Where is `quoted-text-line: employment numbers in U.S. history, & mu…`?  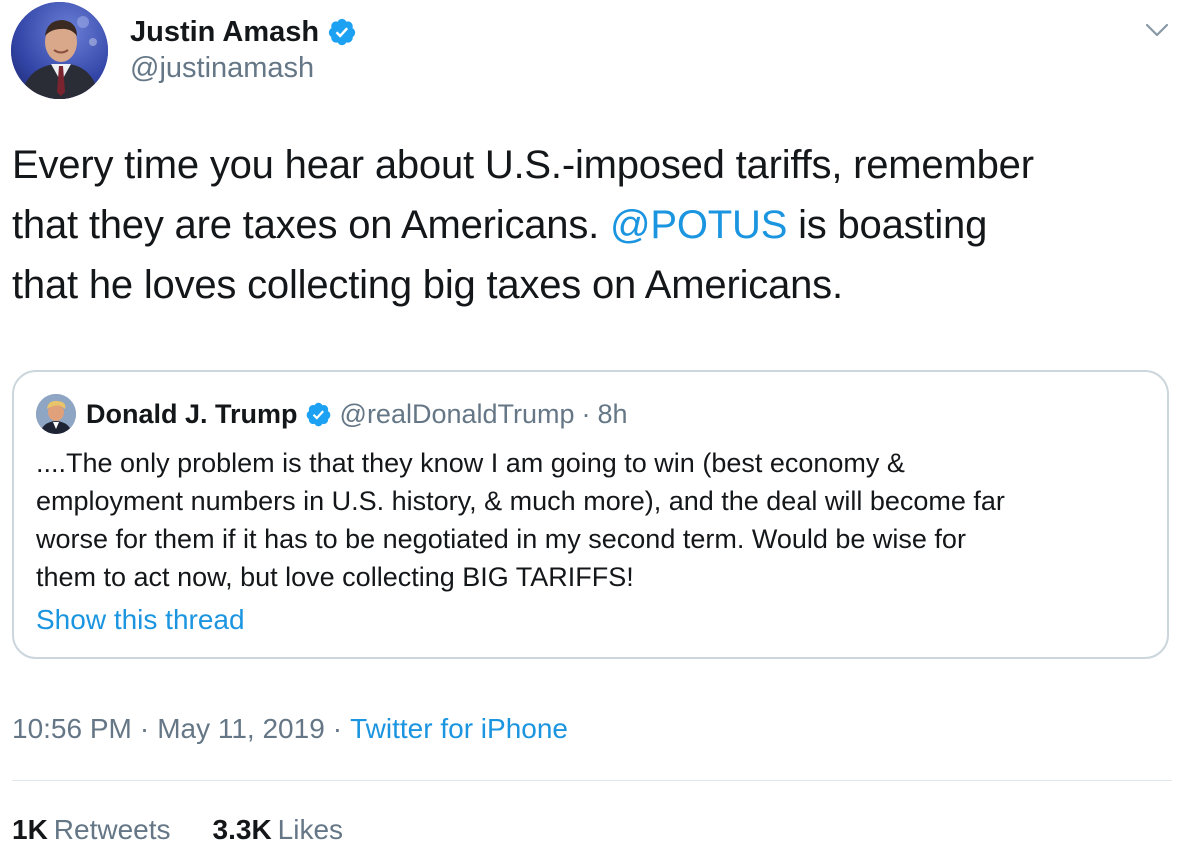
quoted-text-line: employment numbers in U.S. history, & mu… is located at coordinates (520, 501).